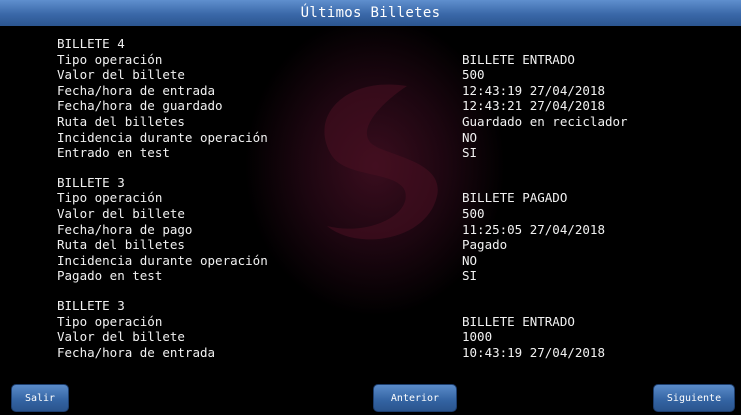 This screenshot has width=741, height=415. What do you see at coordinates (415, 398) in the screenshot?
I see `previous-button: Anterior` at bounding box center [415, 398].